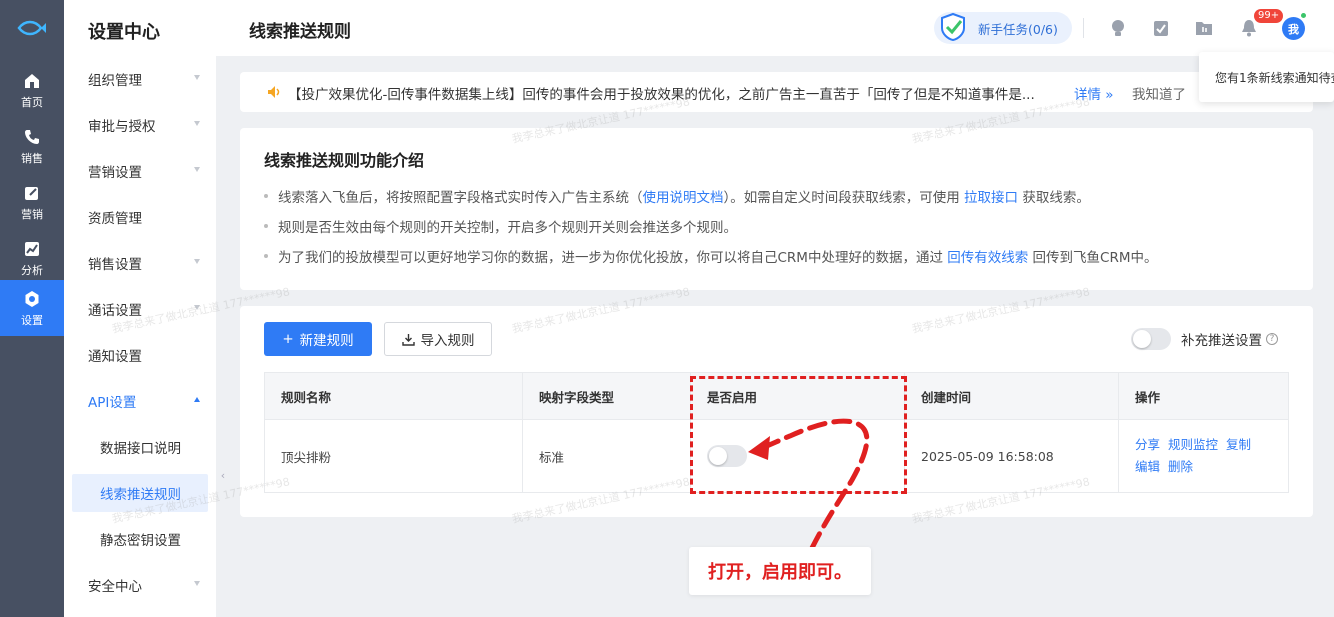 The image size is (1334, 617). I want to click on supplement-push-setting: 补充推送设置 ?, so click(1204, 339).